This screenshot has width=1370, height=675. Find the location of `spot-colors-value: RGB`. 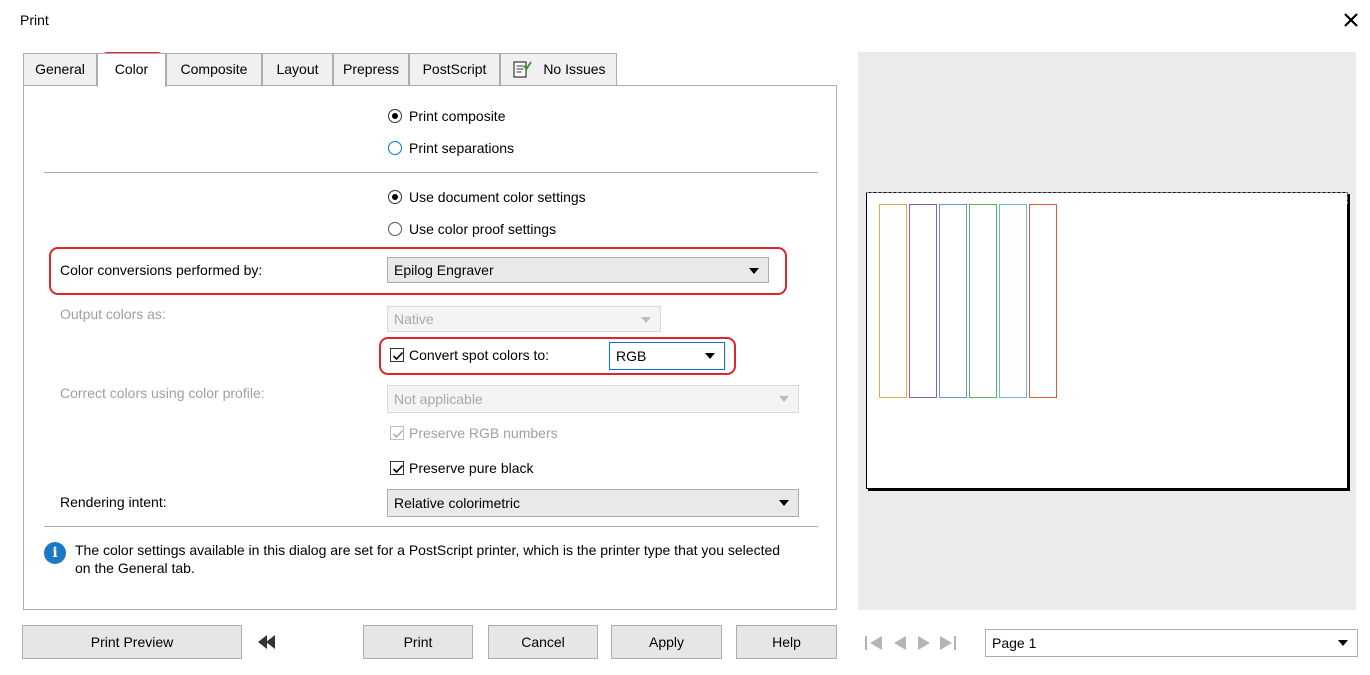

spot-colors-value: RGB is located at coordinates (631, 356).